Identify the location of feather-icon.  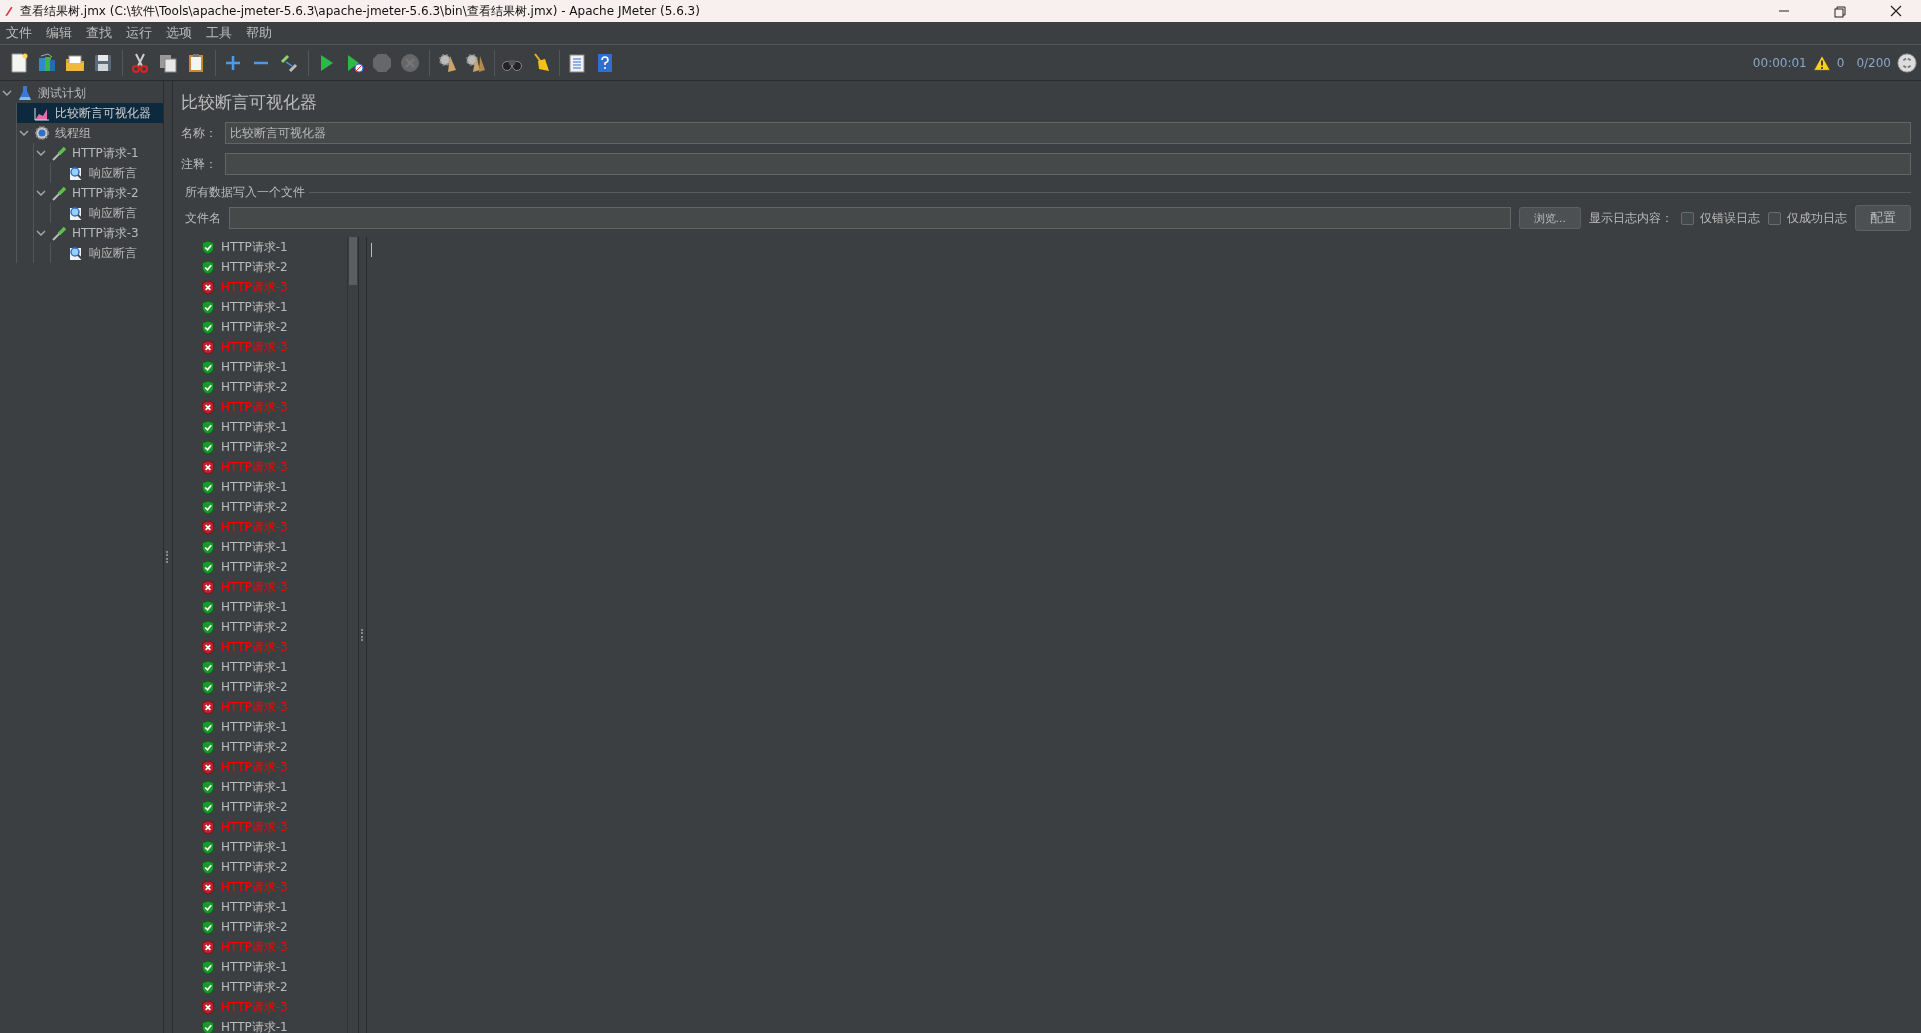
(9, 11).